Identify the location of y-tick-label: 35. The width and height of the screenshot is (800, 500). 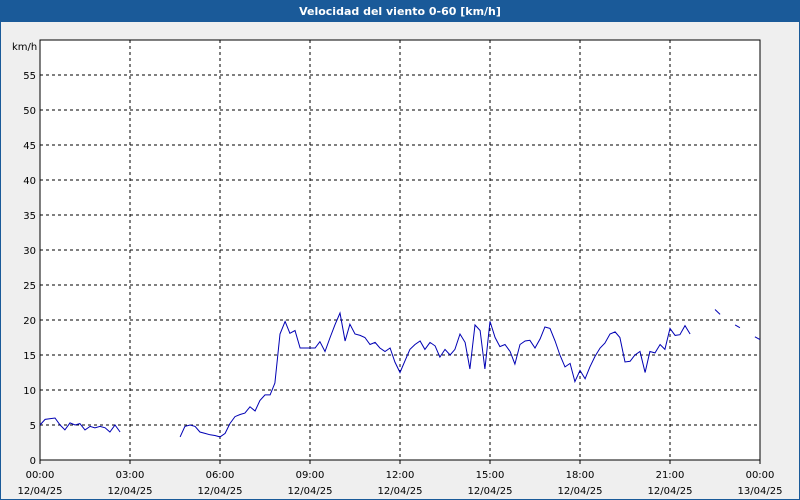
(29, 216).